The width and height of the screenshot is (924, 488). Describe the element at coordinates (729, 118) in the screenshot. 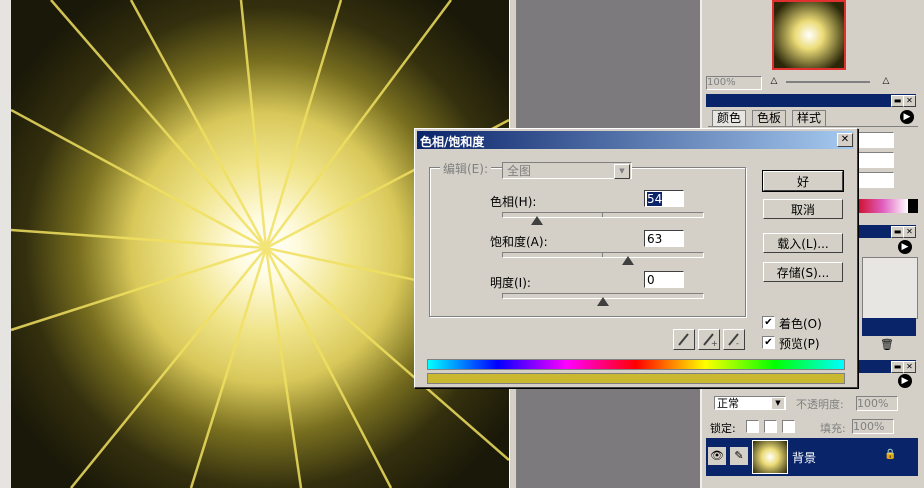

I see `tab-color: 颜色` at that location.